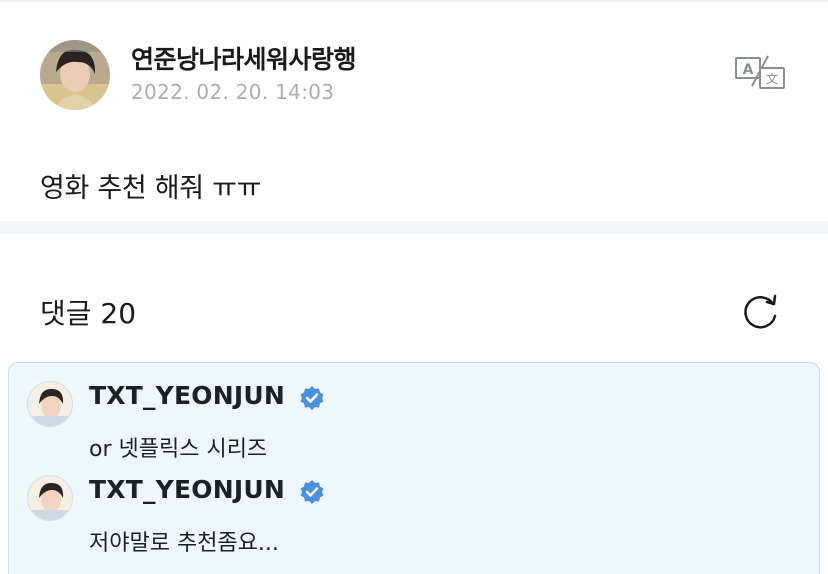 This screenshot has width=828, height=574. I want to click on comments-count-header: 댓글 20, so click(88, 313).